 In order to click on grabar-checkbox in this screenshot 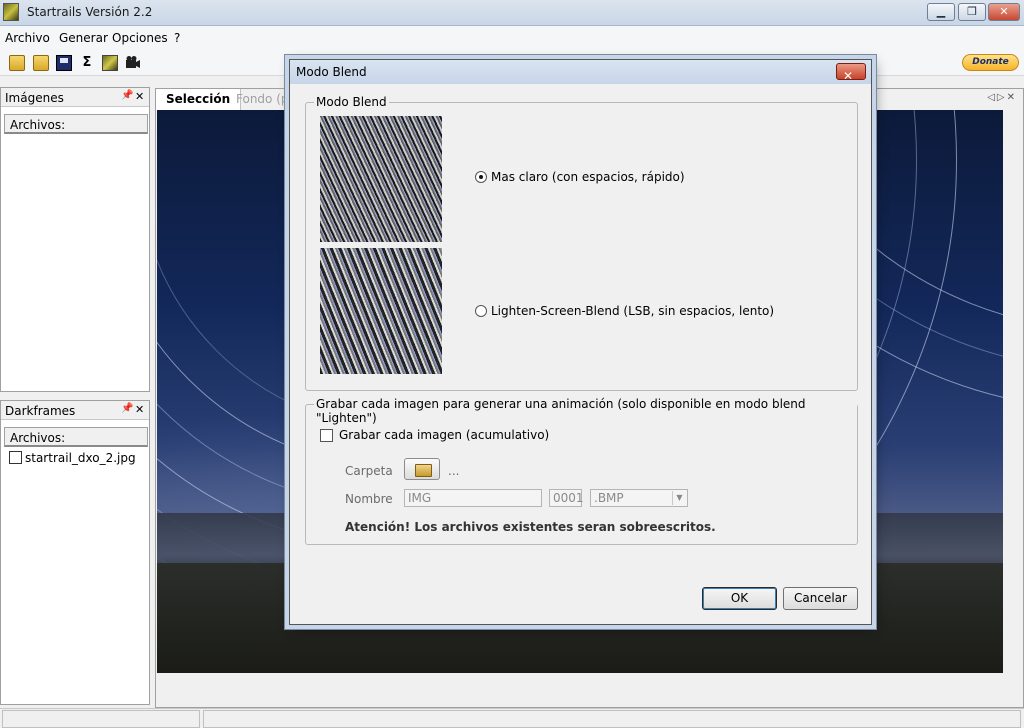, I will do `click(326, 435)`.